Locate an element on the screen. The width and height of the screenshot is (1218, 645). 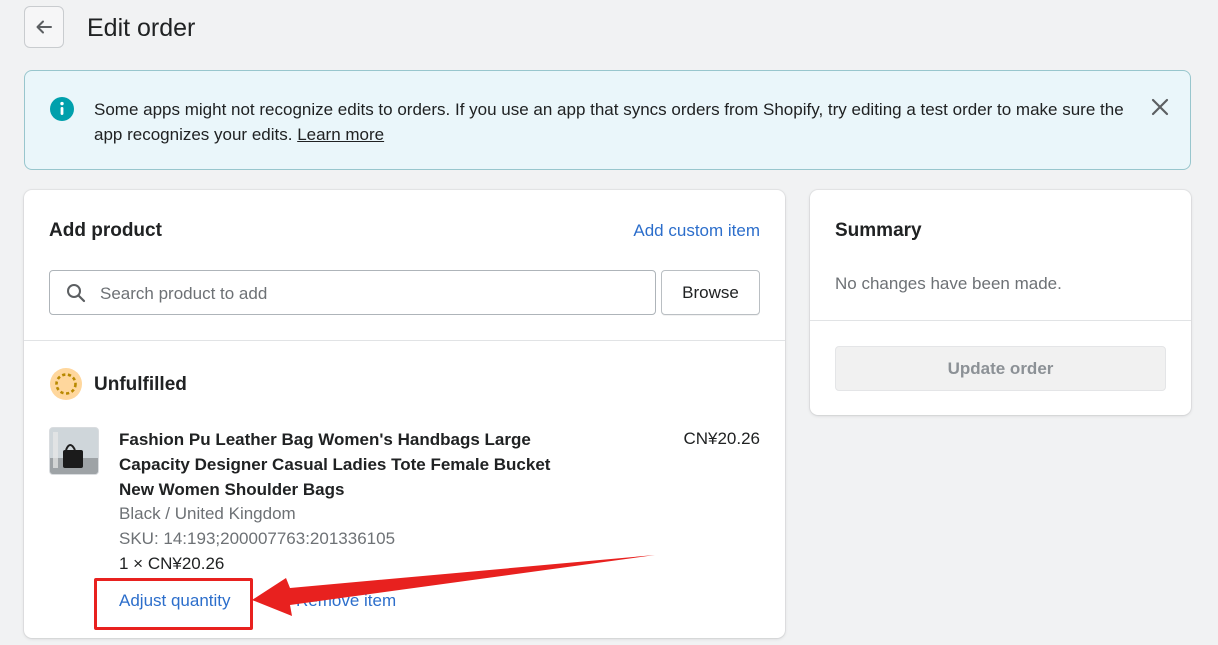
summary-divider is located at coordinates (1000, 320).